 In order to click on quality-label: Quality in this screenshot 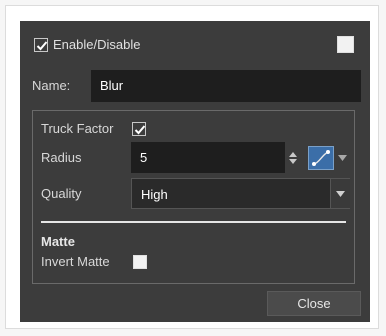, I will do `click(61, 193)`.